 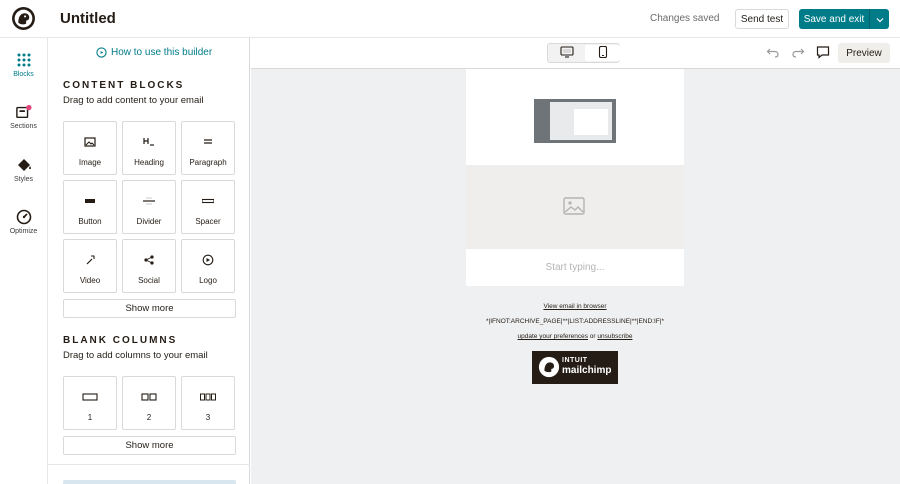 What do you see at coordinates (773, 52) in the screenshot?
I see `undo-icon` at bounding box center [773, 52].